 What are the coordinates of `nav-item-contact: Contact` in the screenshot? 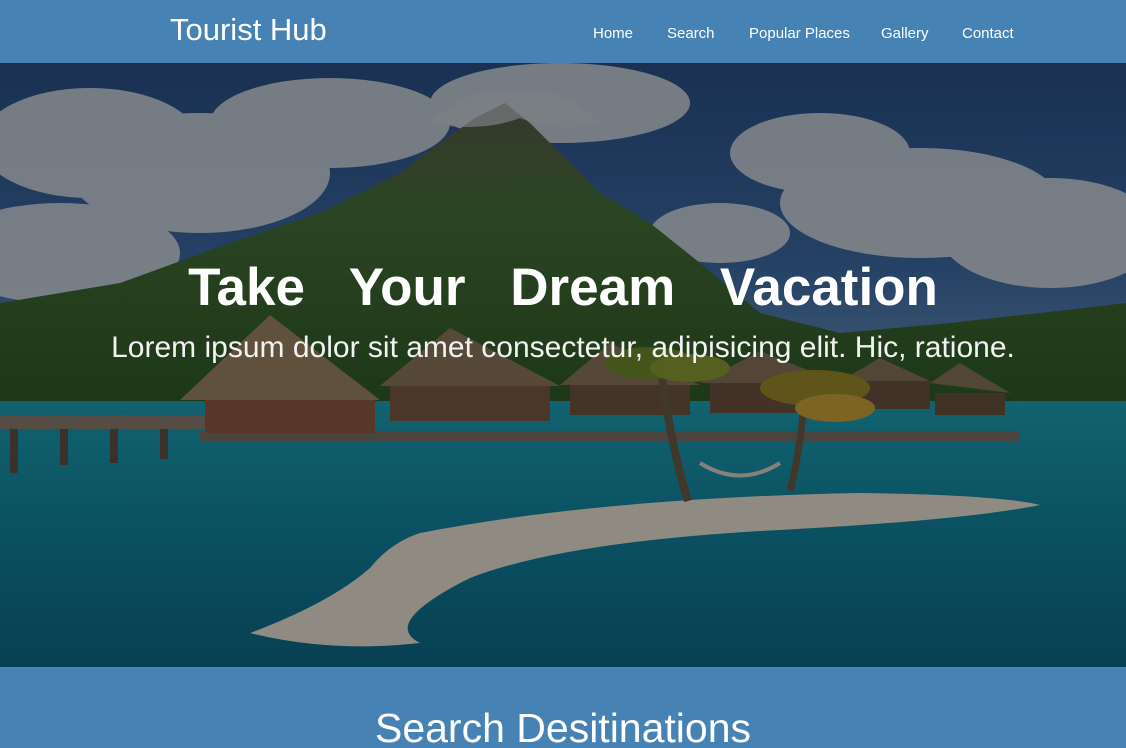 It's located at (988, 34).